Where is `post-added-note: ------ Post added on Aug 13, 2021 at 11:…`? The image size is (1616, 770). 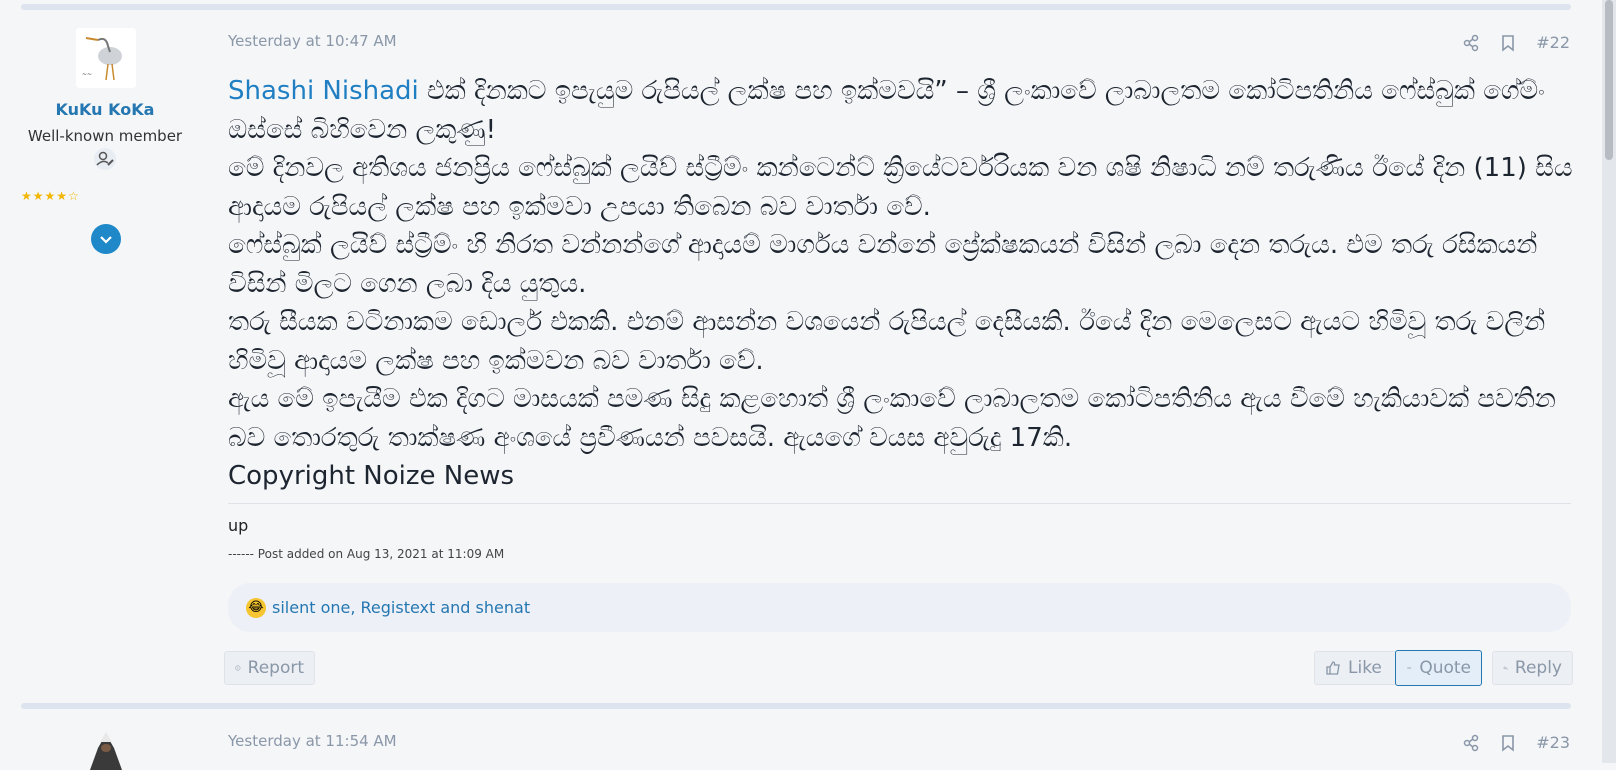
post-added-note: ------ Post added on Aug 13, 2021 at 11:… is located at coordinates (366, 554).